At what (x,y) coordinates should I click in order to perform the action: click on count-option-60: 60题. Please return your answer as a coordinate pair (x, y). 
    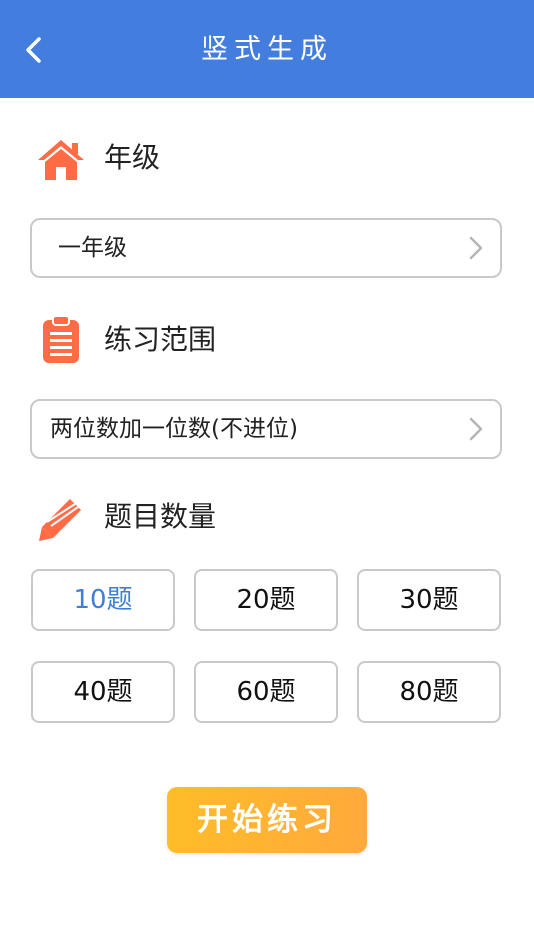
    Looking at the image, I should click on (266, 692).